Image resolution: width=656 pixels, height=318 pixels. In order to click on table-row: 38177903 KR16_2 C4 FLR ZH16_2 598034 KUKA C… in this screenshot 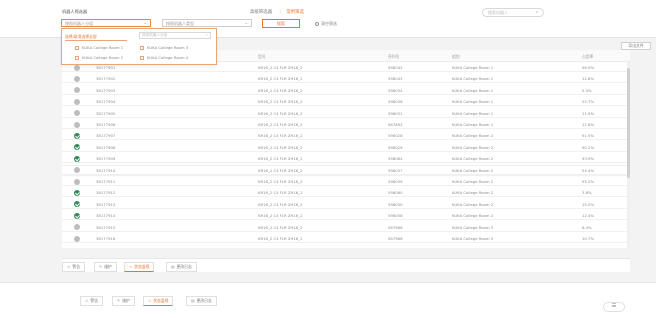, I will do `click(346, 90)`.